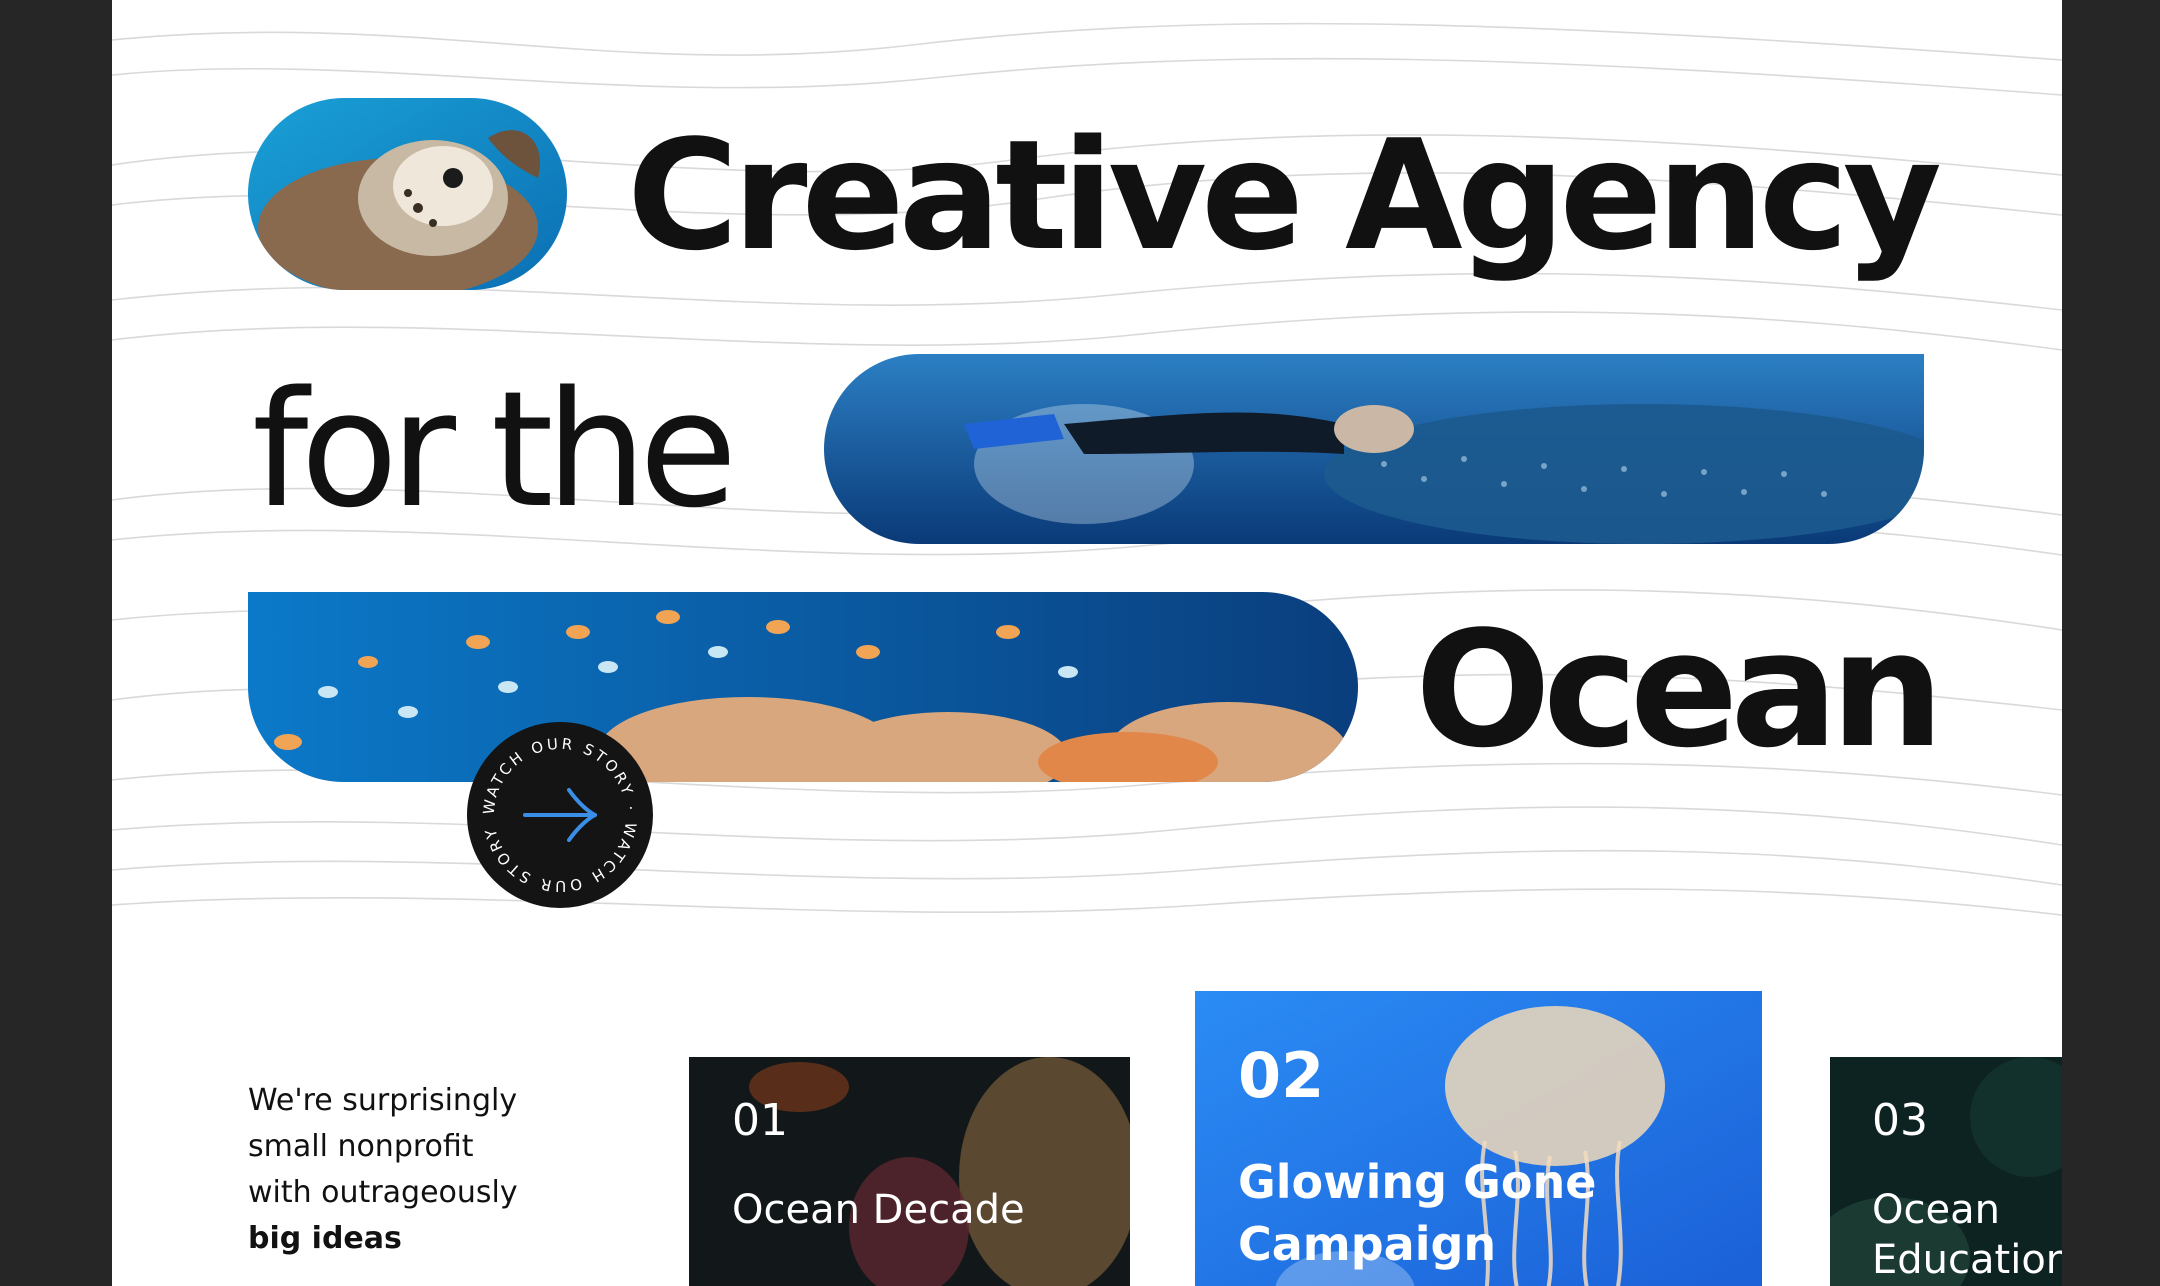  Describe the element at coordinates (1281, 1075) in the screenshot. I see `card-number: 02` at that location.